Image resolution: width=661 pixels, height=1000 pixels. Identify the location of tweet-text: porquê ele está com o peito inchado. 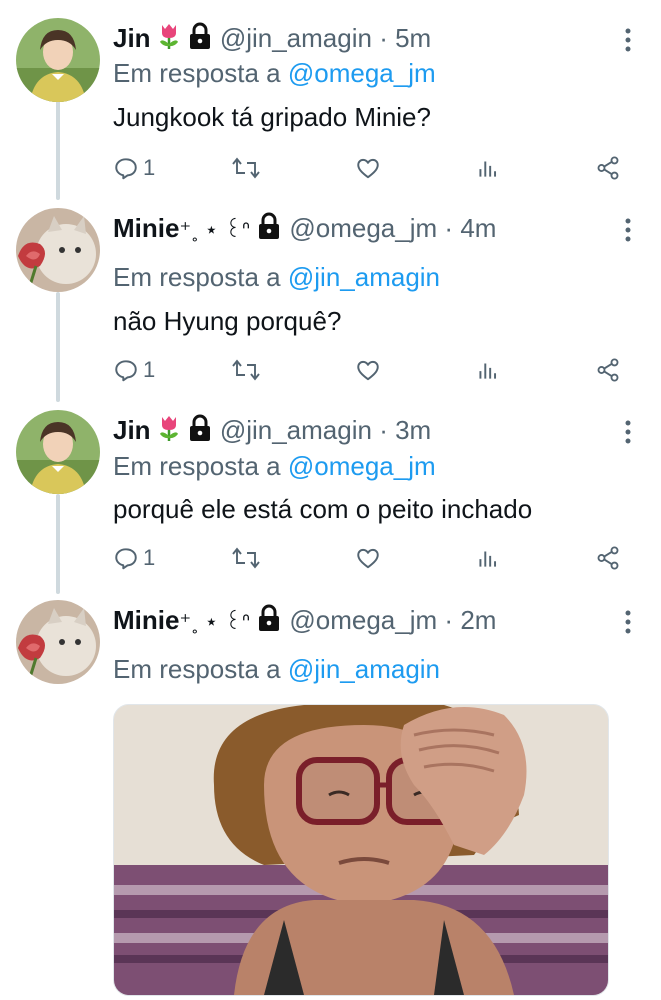
(323, 509).